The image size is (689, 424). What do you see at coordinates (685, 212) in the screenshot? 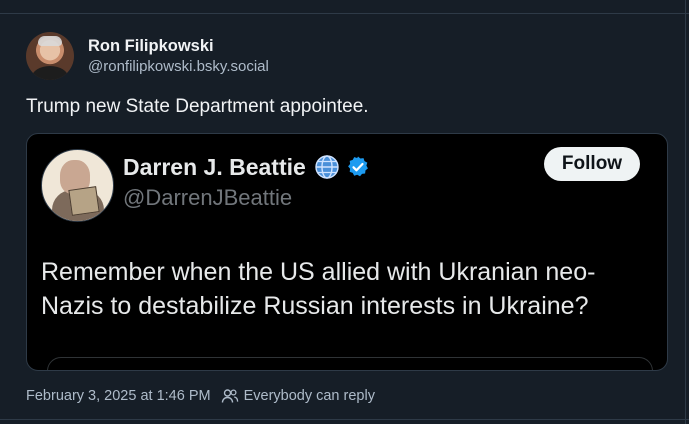
I see `right-divider` at bounding box center [685, 212].